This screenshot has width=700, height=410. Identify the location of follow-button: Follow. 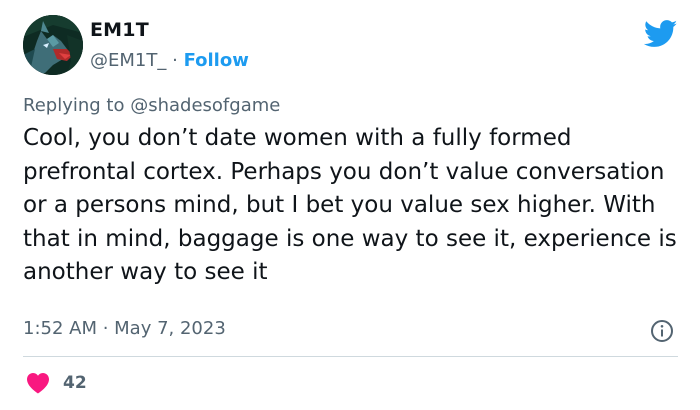
(216, 60).